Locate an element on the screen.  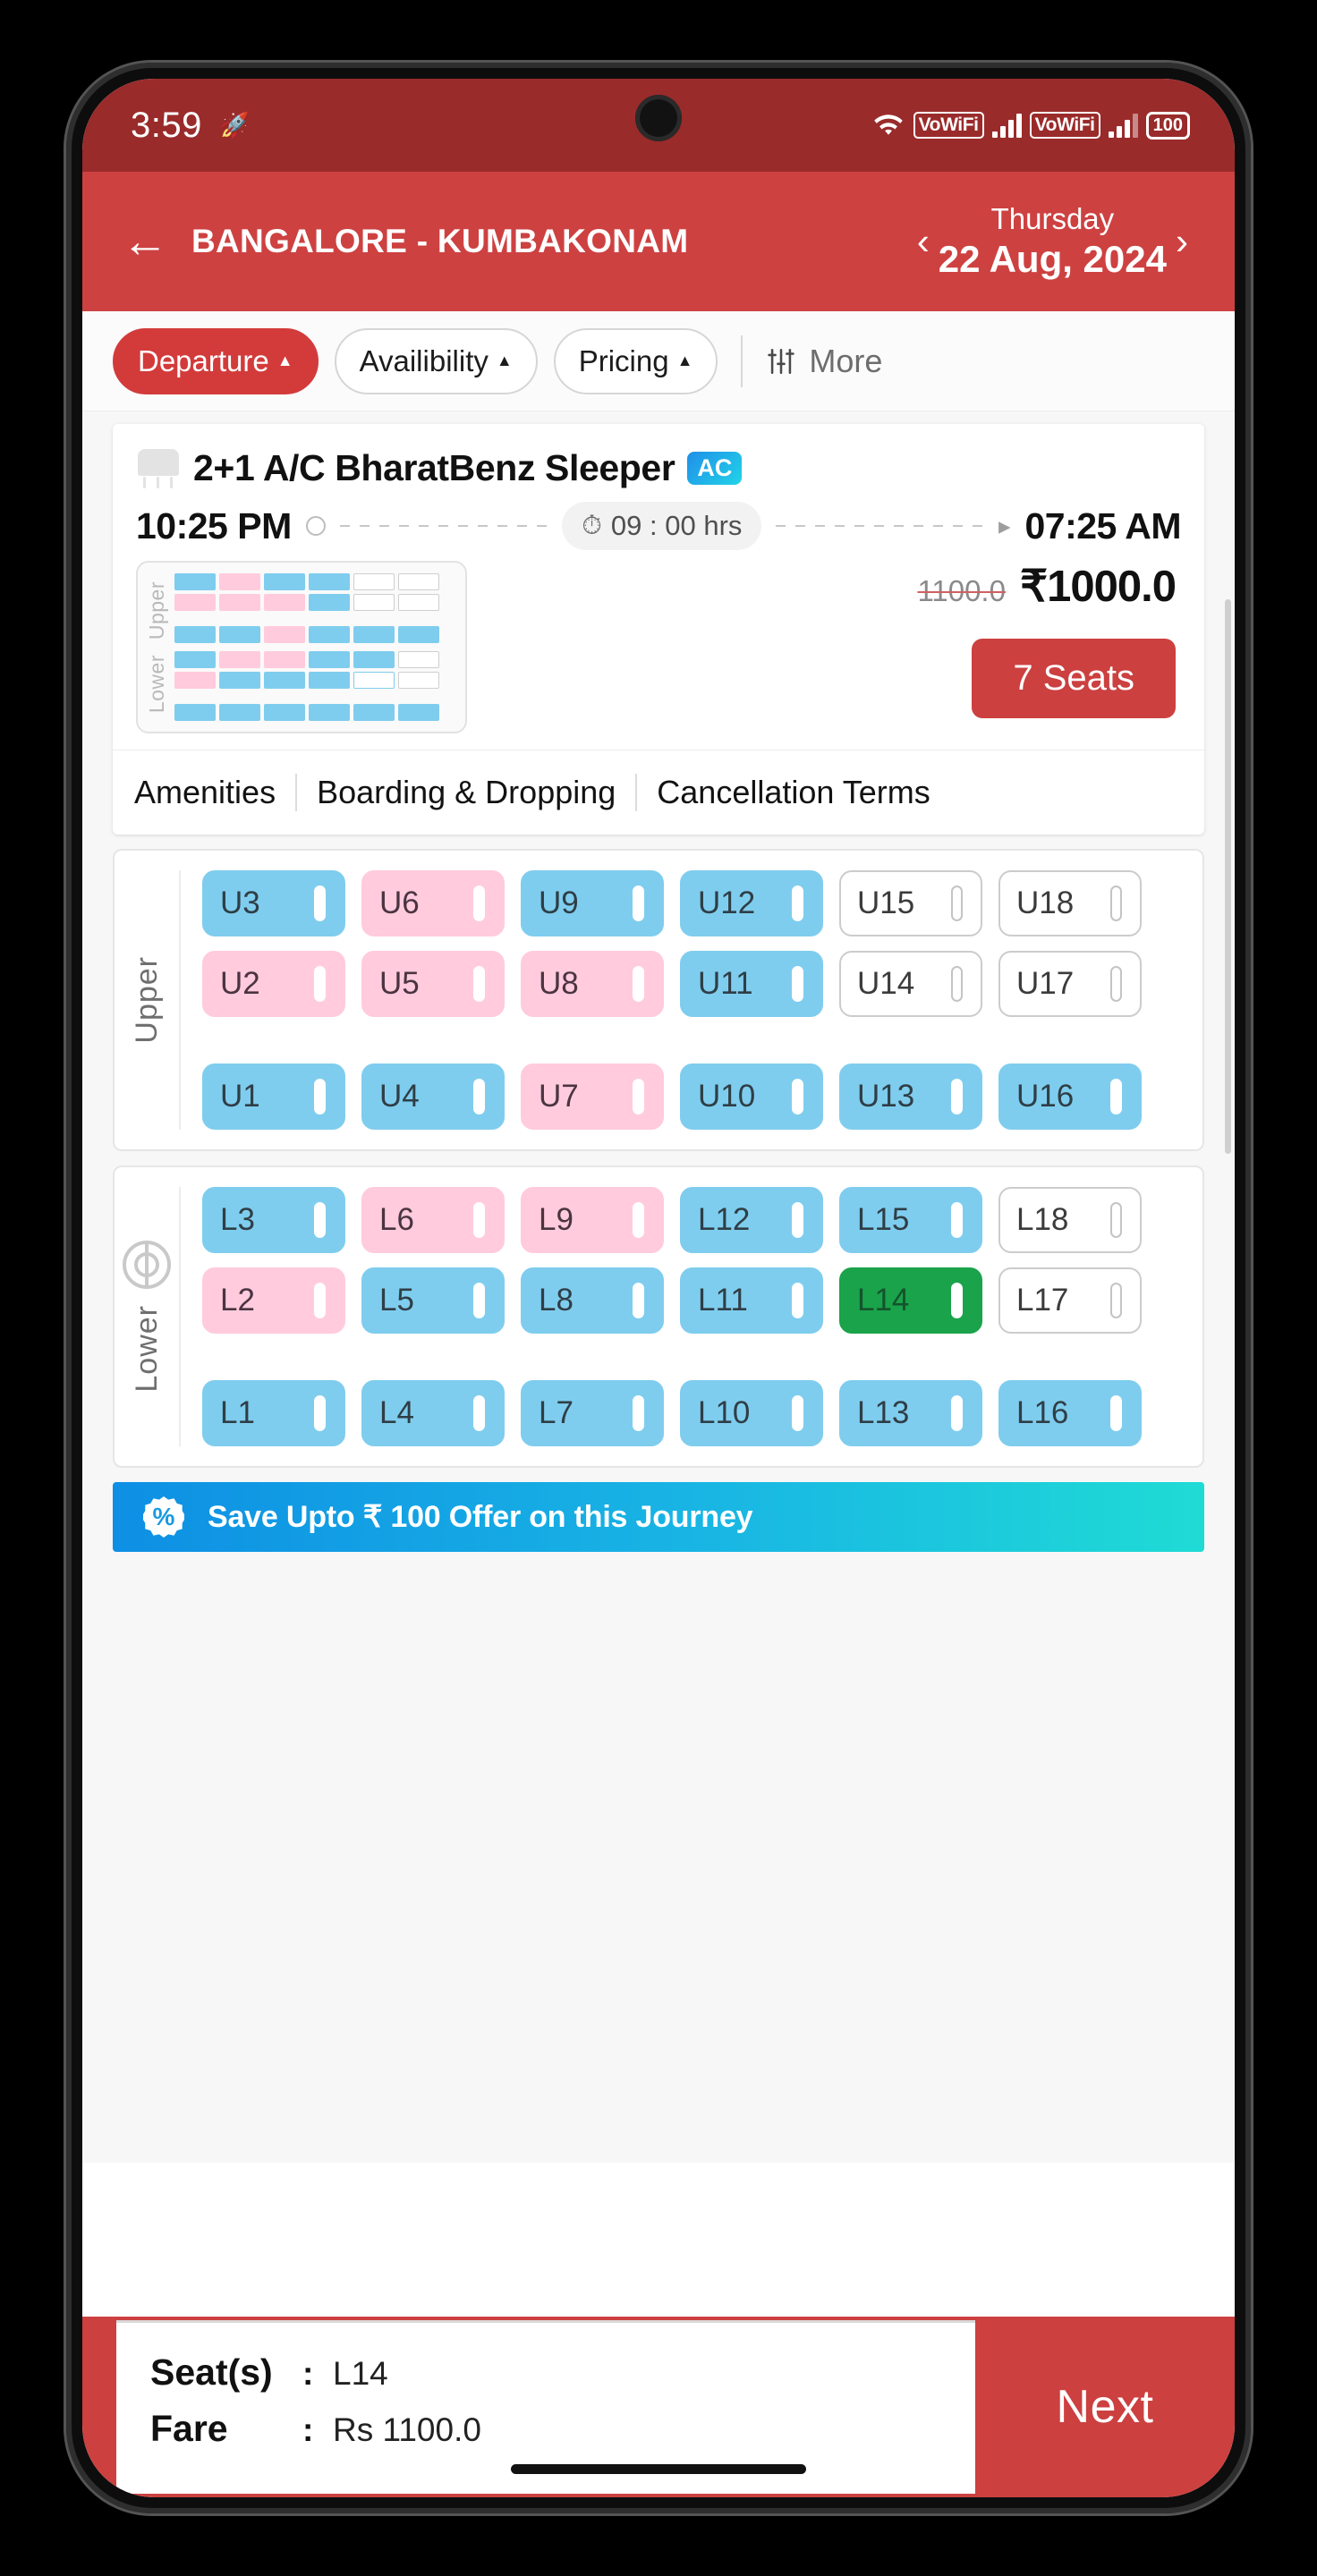
filter-chip-departure: Departure ▲ is located at coordinates (216, 360).